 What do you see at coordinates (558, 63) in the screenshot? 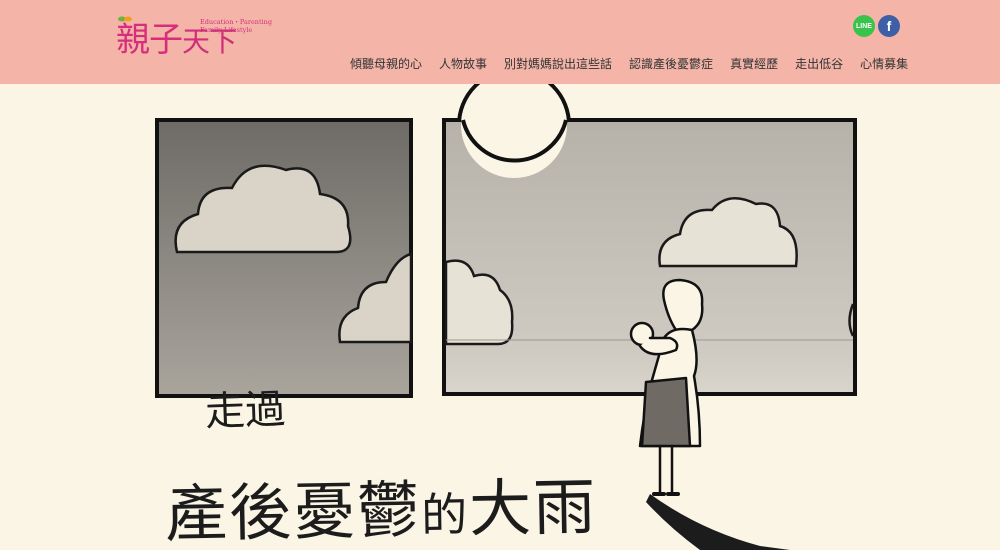
I see `nav-item-dont-say: 別對媽媽說出這些話` at bounding box center [558, 63].